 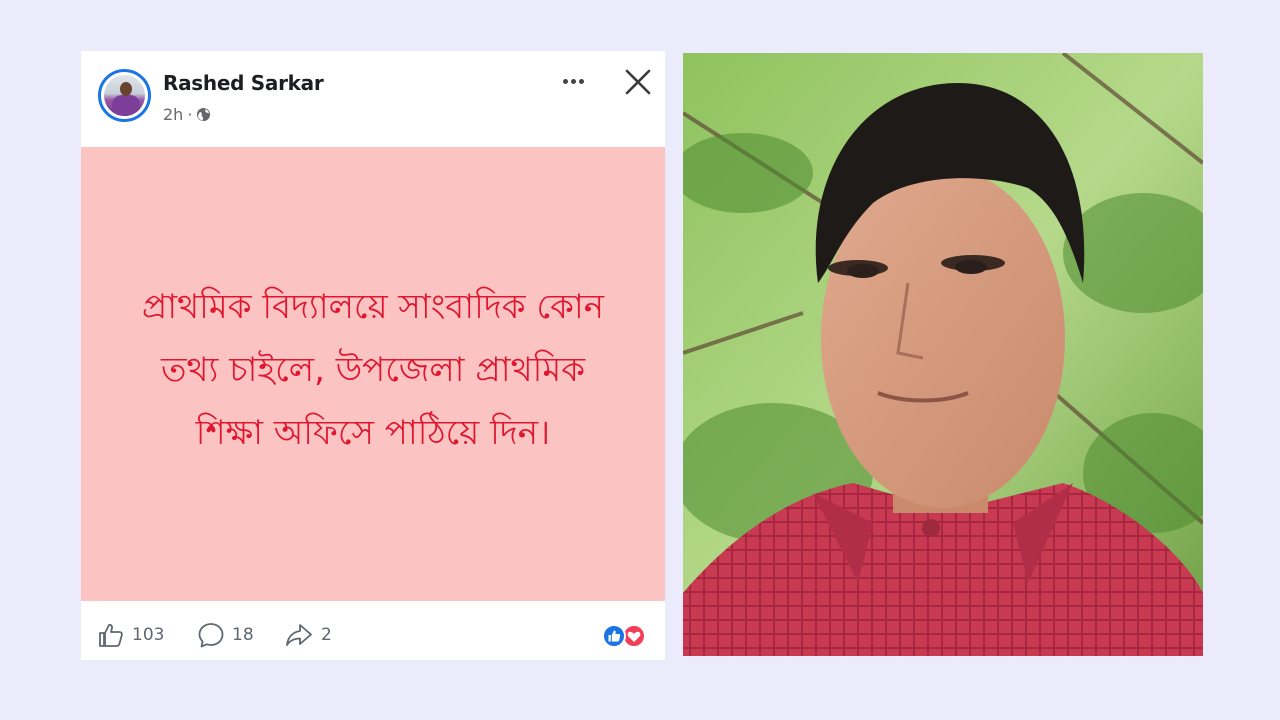 What do you see at coordinates (173, 114) in the screenshot?
I see `post-time: 2h` at bounding box center [173, 114].